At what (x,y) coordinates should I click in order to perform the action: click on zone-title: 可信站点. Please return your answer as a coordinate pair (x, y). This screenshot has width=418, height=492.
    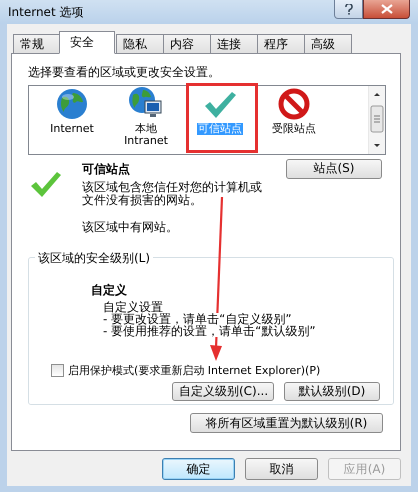
    Looking at the image, I should click on (106, 169).